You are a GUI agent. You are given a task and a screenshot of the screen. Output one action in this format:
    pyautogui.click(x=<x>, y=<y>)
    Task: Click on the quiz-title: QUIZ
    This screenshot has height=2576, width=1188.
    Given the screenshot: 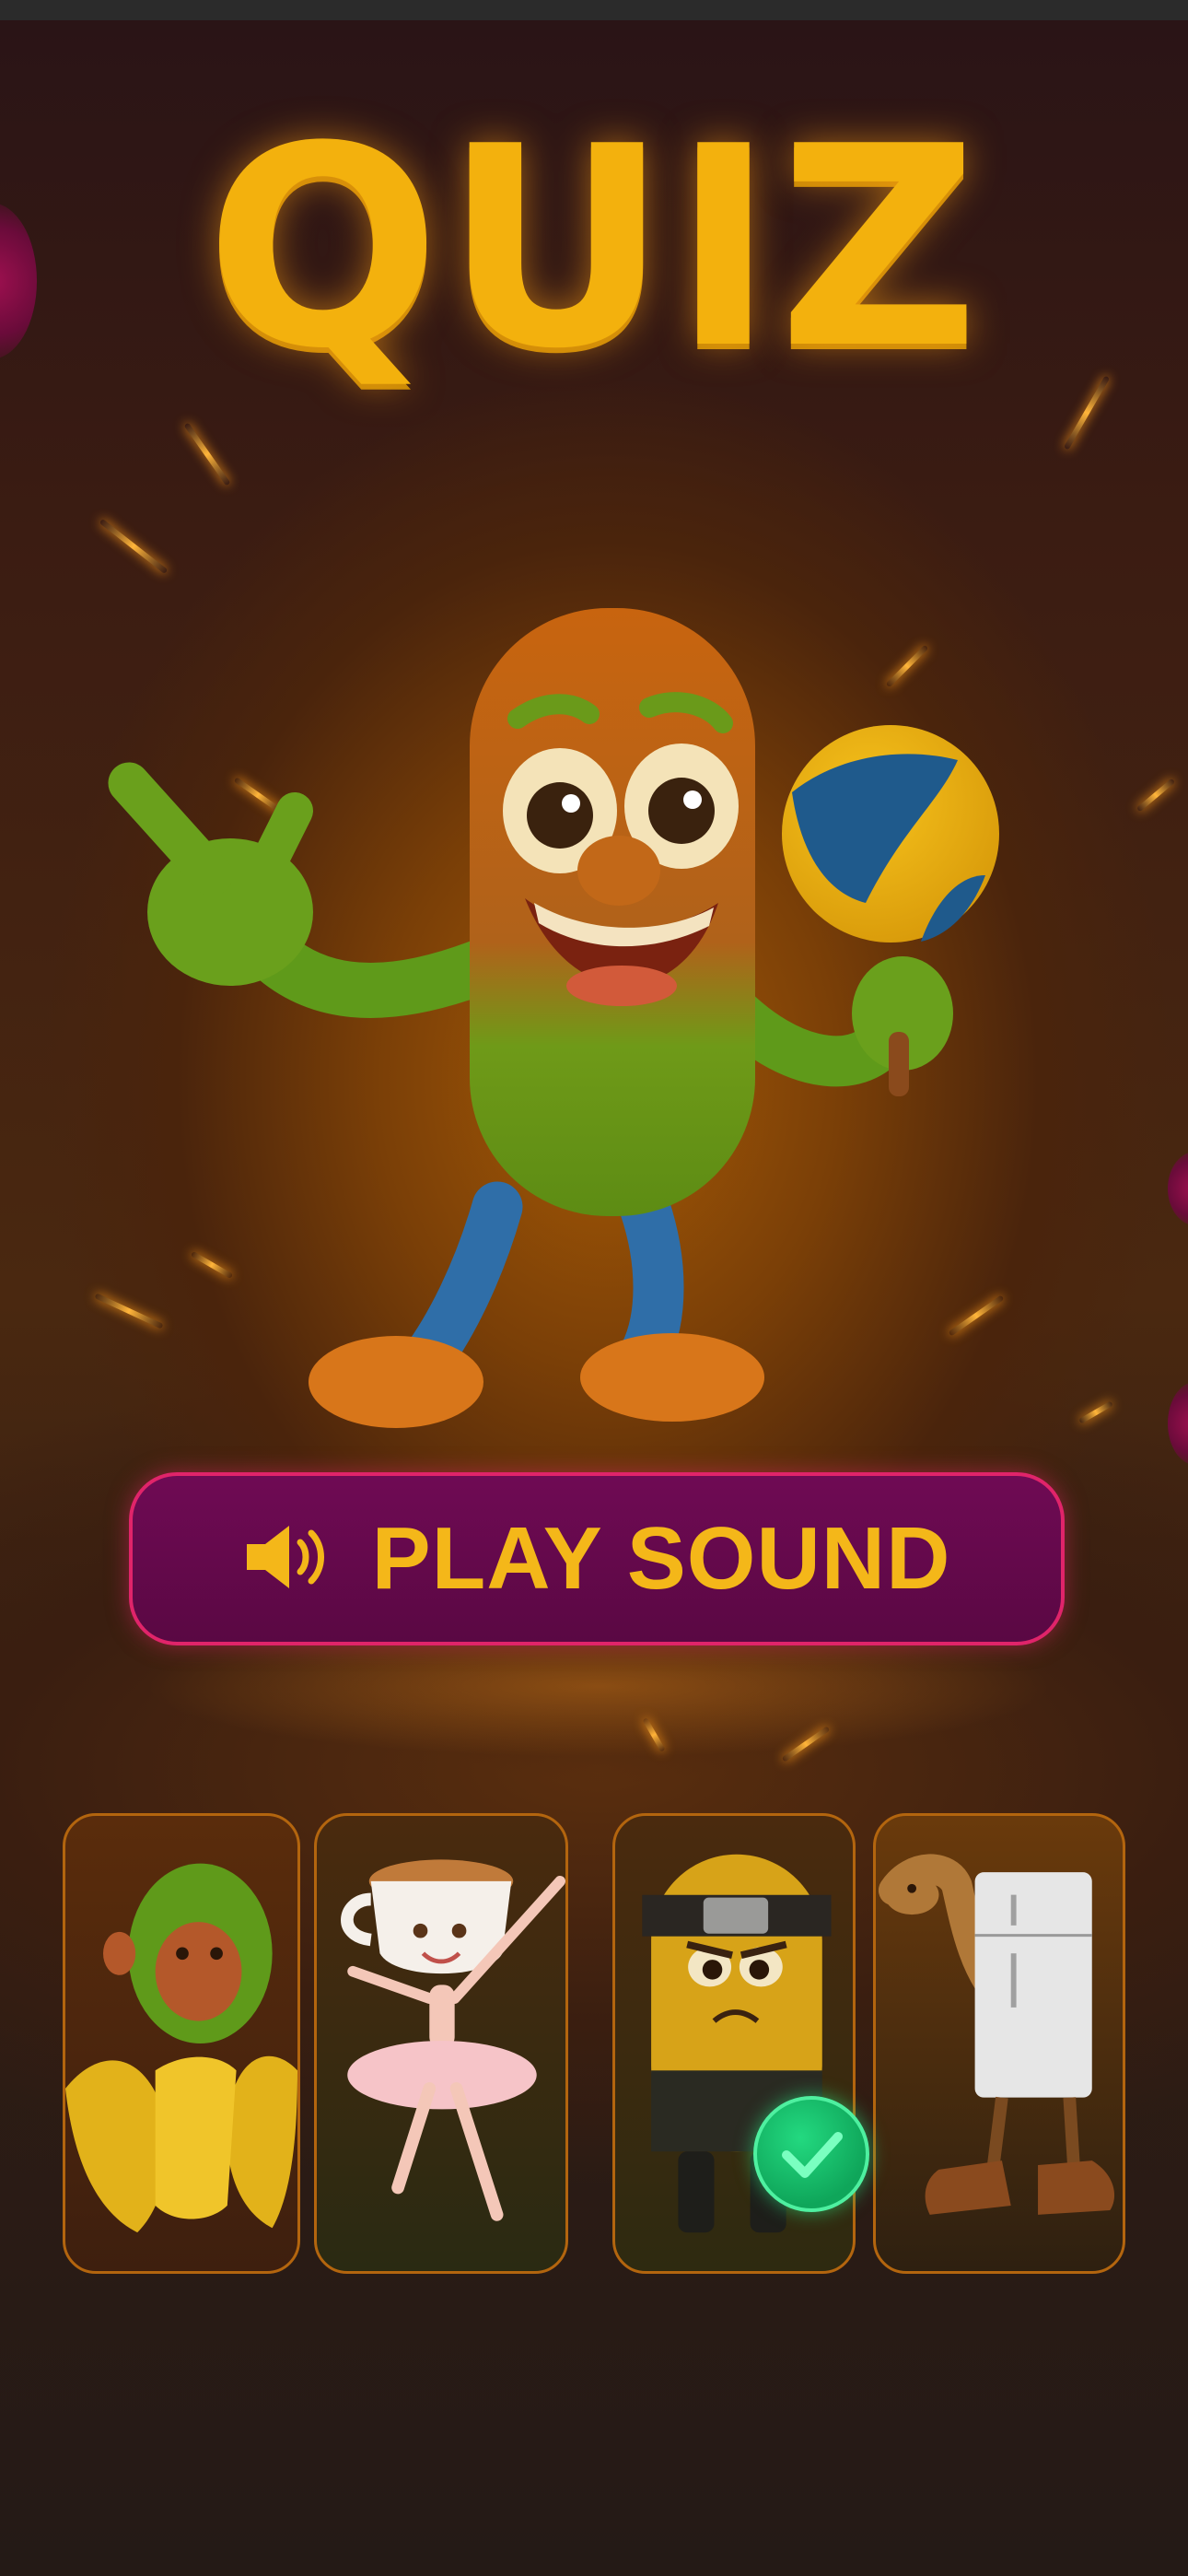 What is the action you would take?
    pyautogui.click(x=594, y=248)
    